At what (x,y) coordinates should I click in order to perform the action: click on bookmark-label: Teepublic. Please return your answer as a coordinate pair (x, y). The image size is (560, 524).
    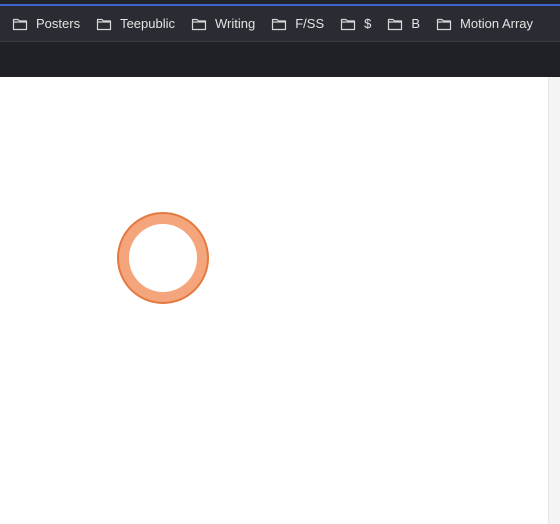
    Looking at the image, I should click on (148, 23).